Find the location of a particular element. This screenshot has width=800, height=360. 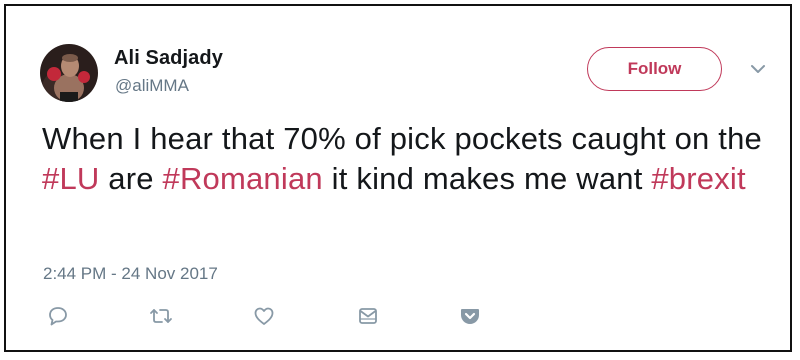

hashtag-link: #LU is located at coordinates (70, 178).